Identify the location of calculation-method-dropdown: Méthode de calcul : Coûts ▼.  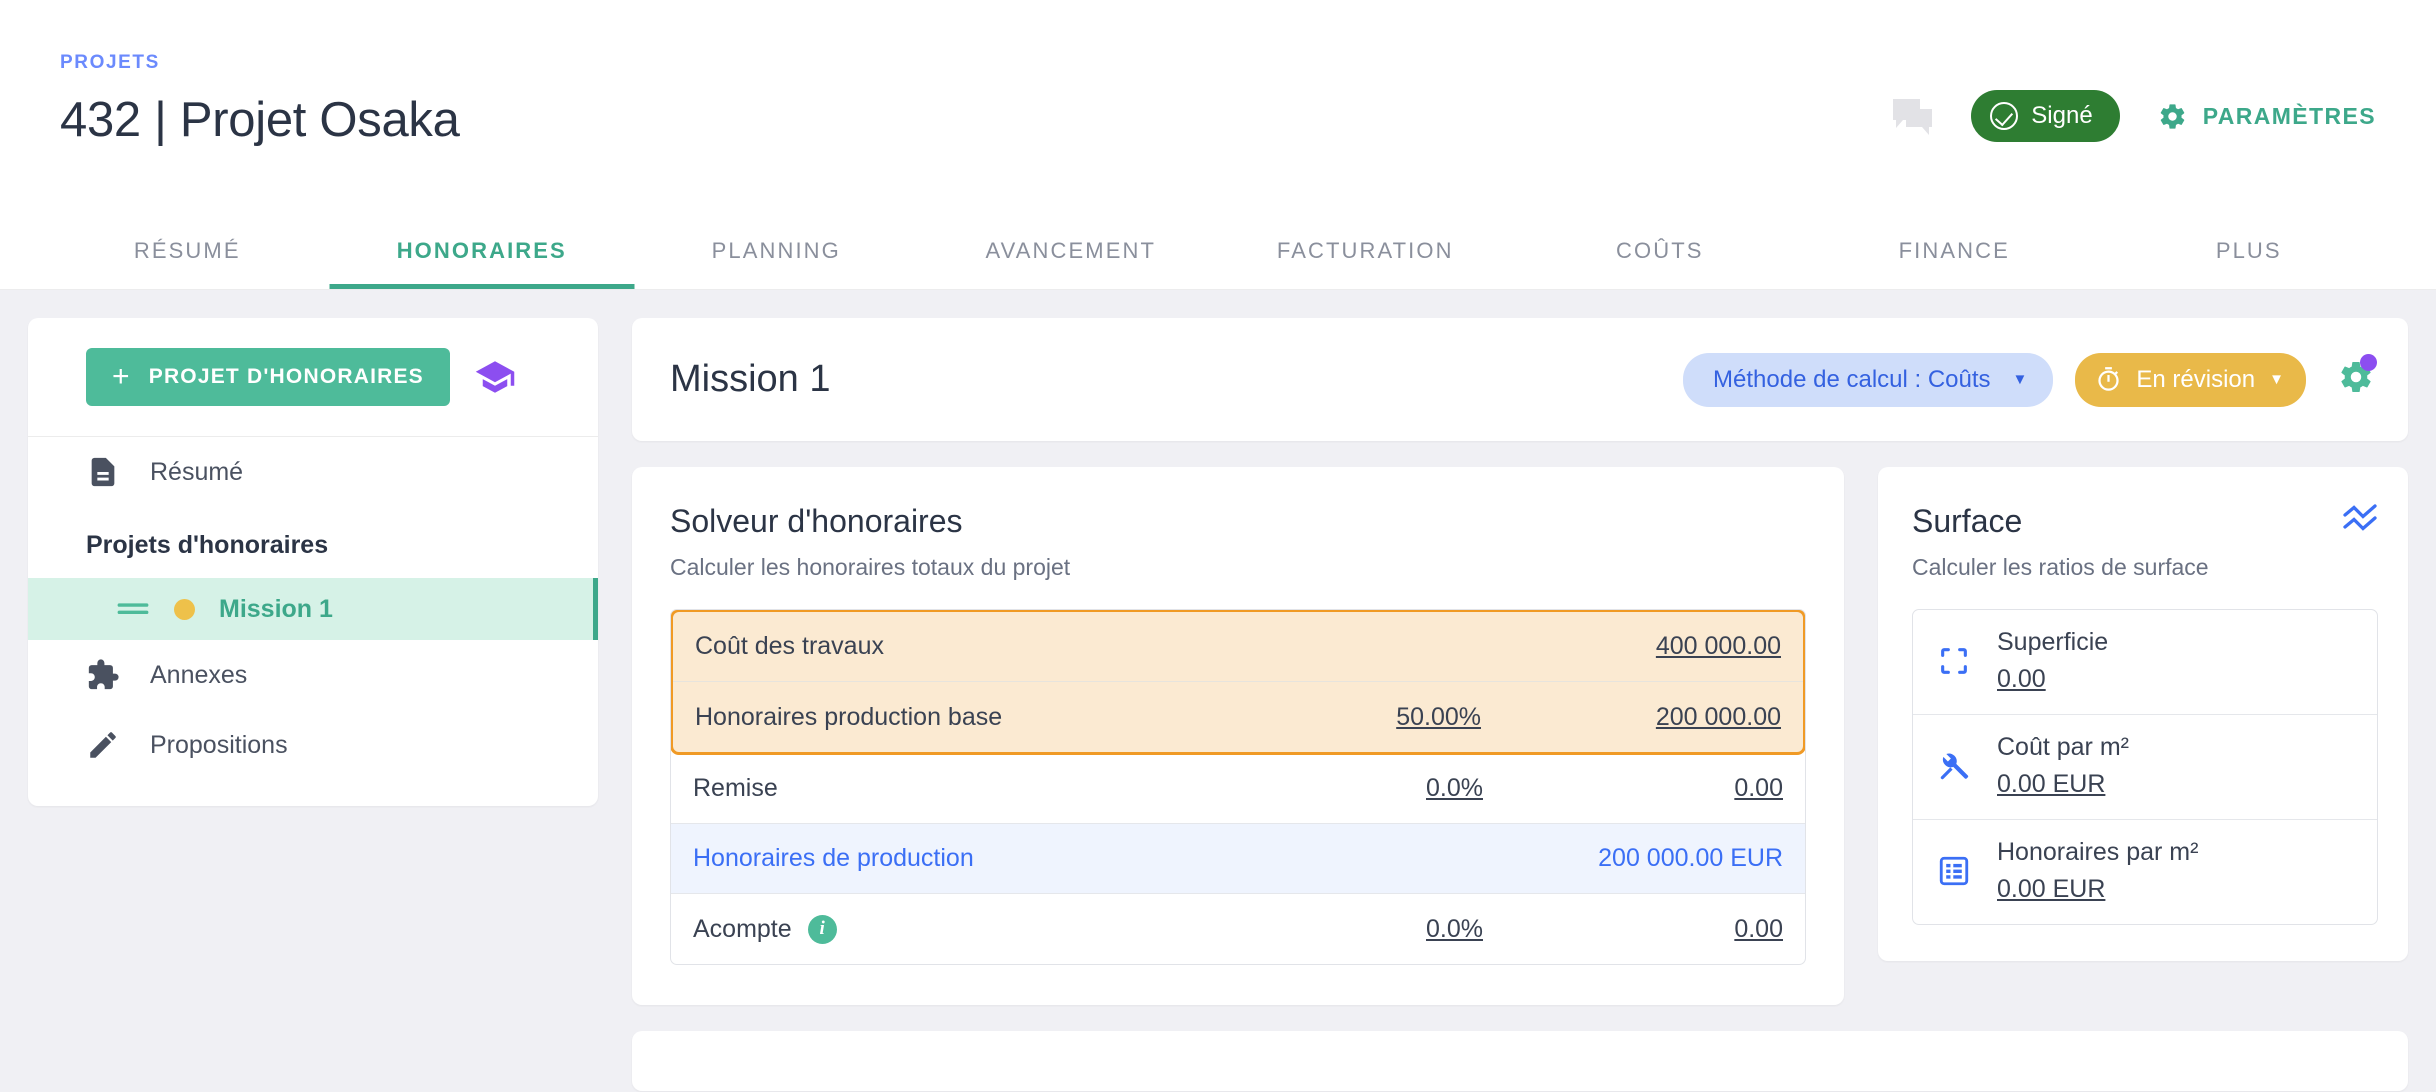
(1868, 379).